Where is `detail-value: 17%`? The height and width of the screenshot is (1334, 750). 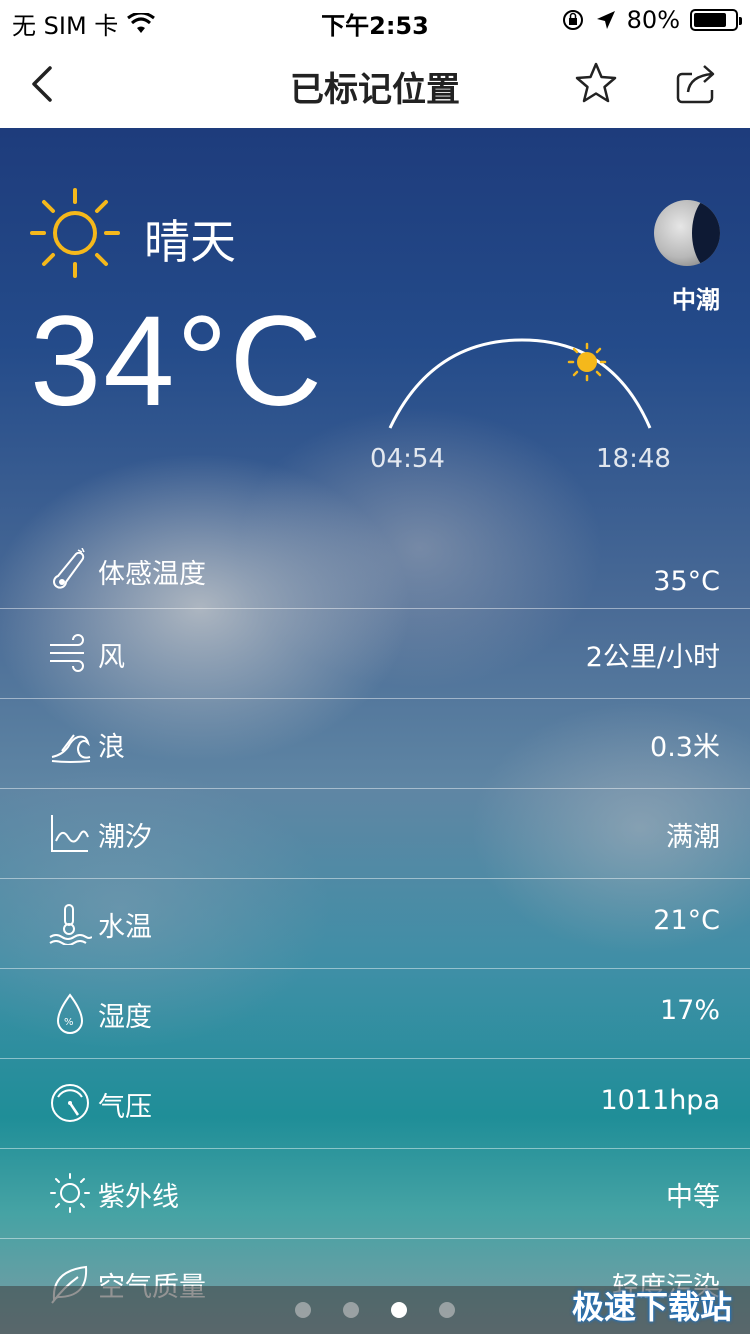
detail-value: 17% is located at coordinates (689, 1010).